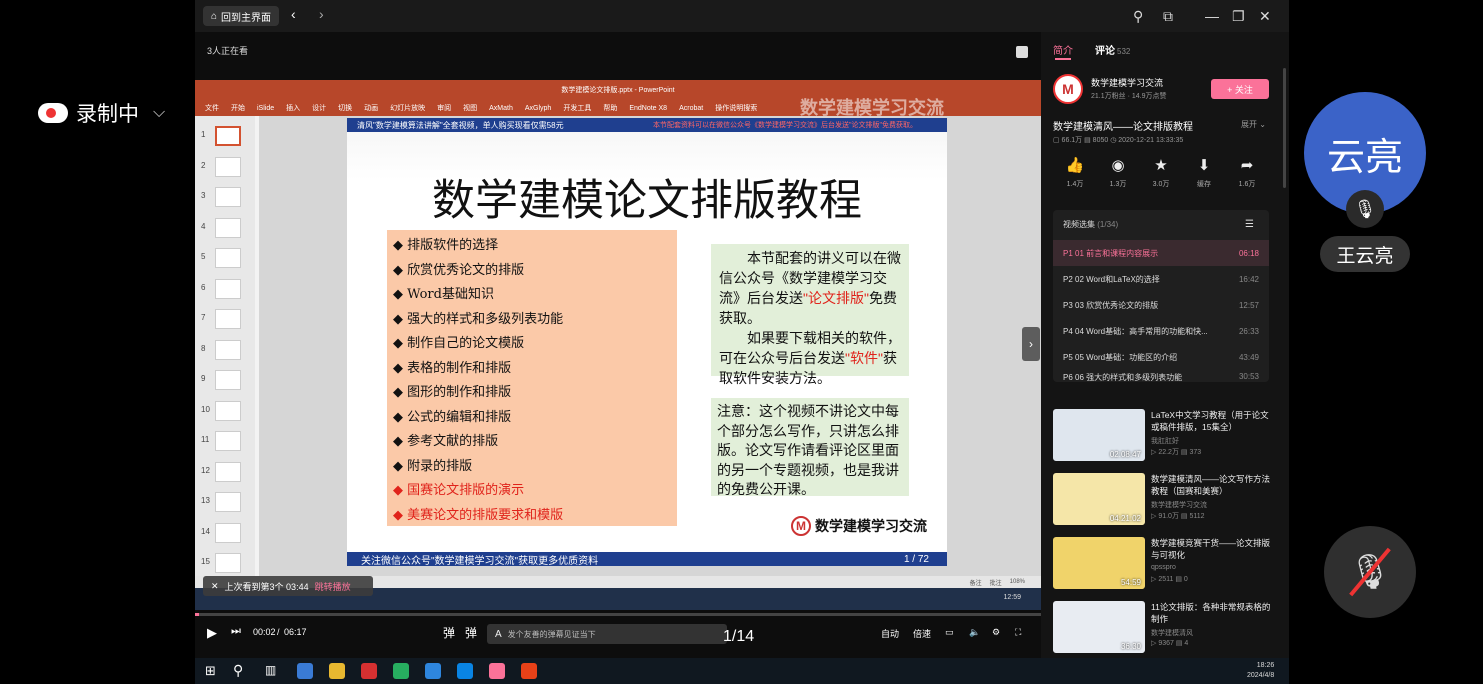 Image resolution: width=1483 pixels, height=684 pixels. What do you see at coordinates (498, 634) in the screenshot?
I see `text-a-icon: A` at bounding box center [498, 634].